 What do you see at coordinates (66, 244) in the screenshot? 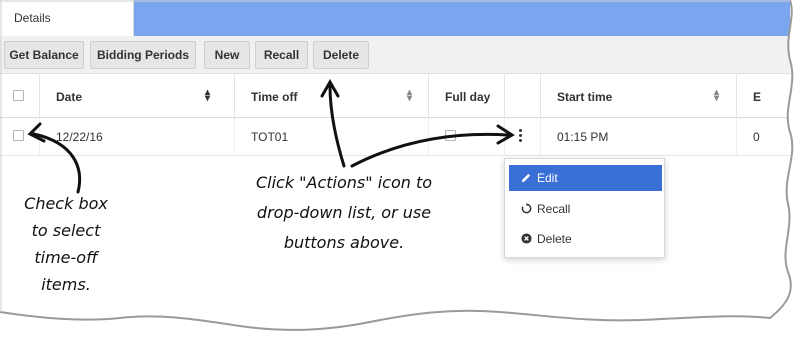
I see `checkbox-annotation: Check box to select time-off items.` at bounding box center [66, 244].